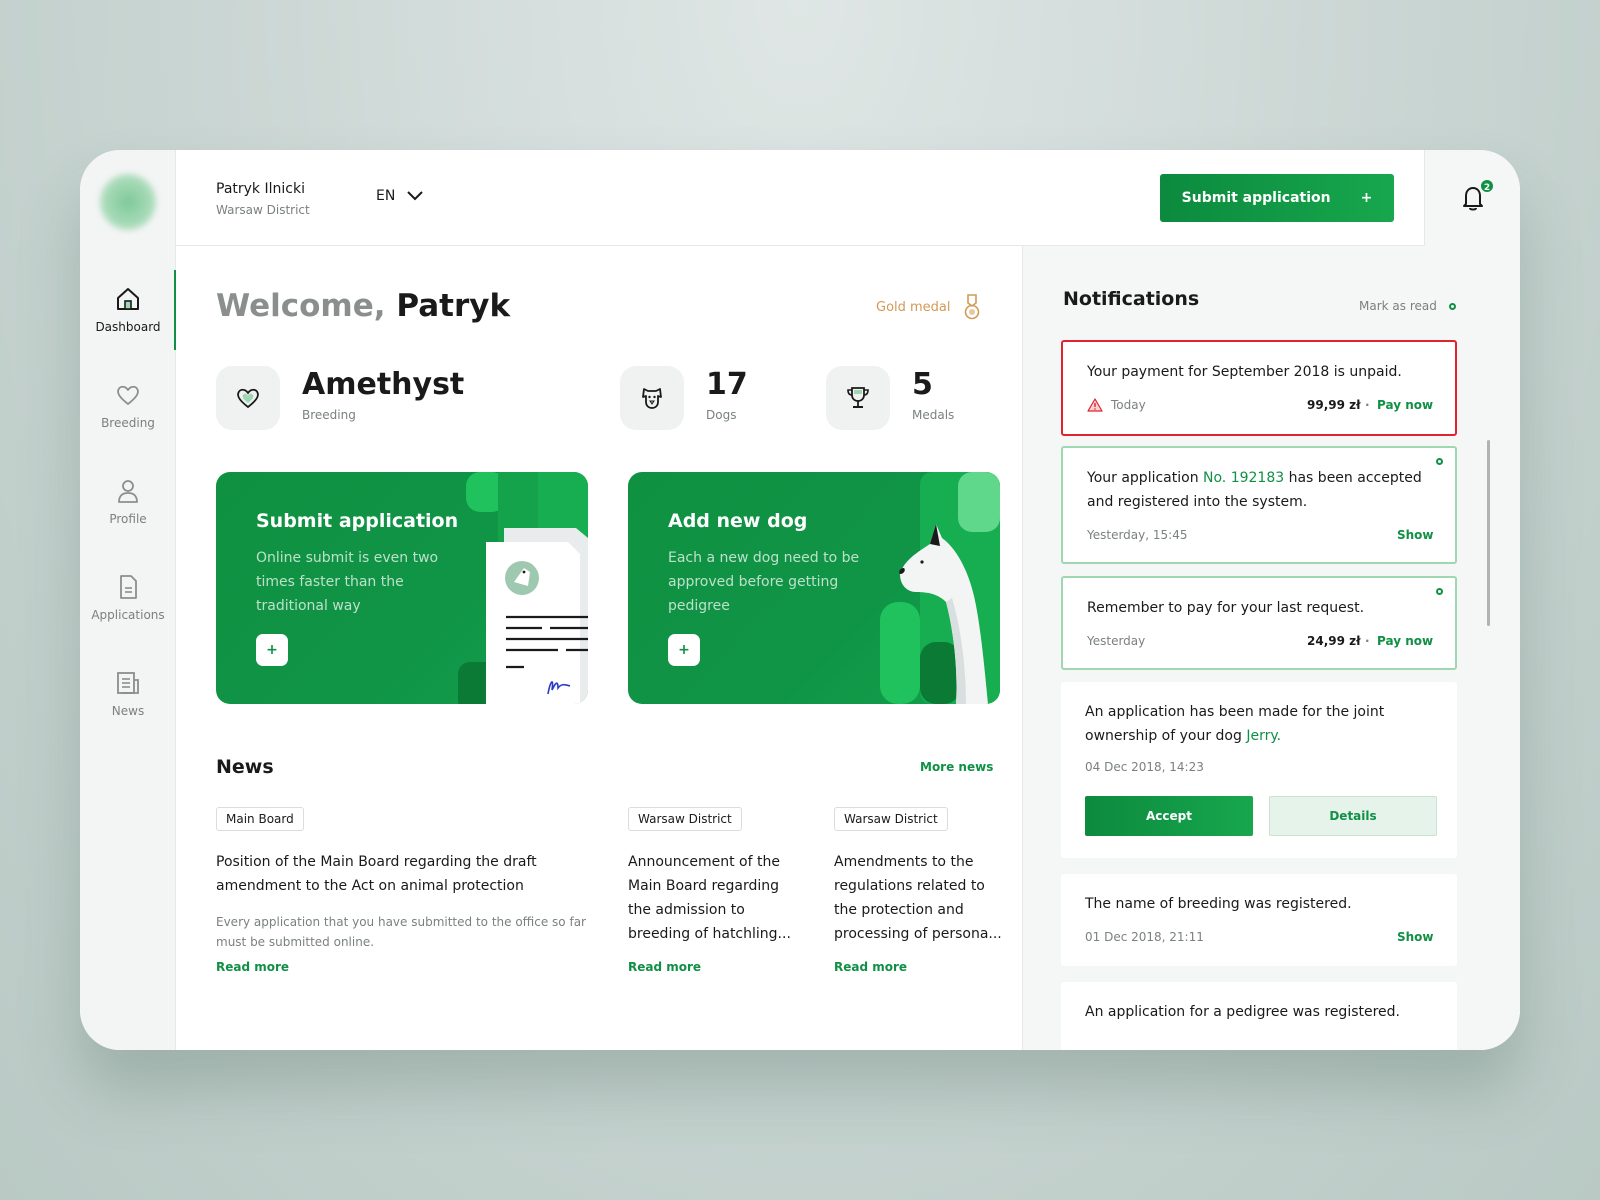 This screenshot has width=1600, height=1200. What do you see at coordinates (260, 189) in the screenshot?
I see `user-name: Patryk Ilnicki` at bounding box center [260, 189].